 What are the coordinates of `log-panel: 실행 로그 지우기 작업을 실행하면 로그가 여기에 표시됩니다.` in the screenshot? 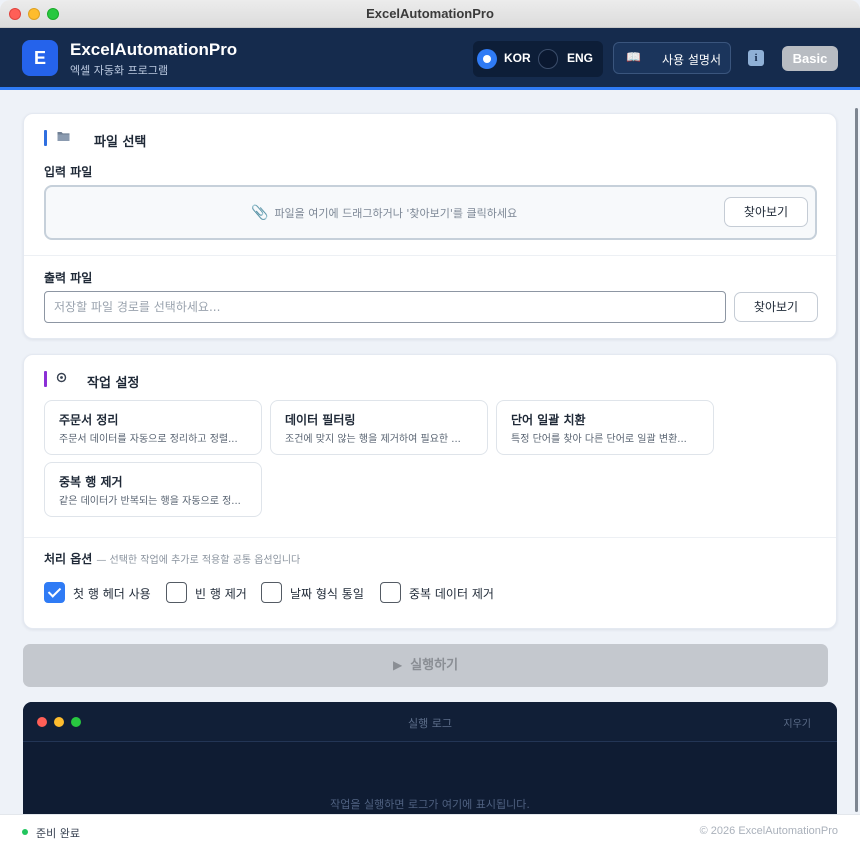 It's located at (430, 758).